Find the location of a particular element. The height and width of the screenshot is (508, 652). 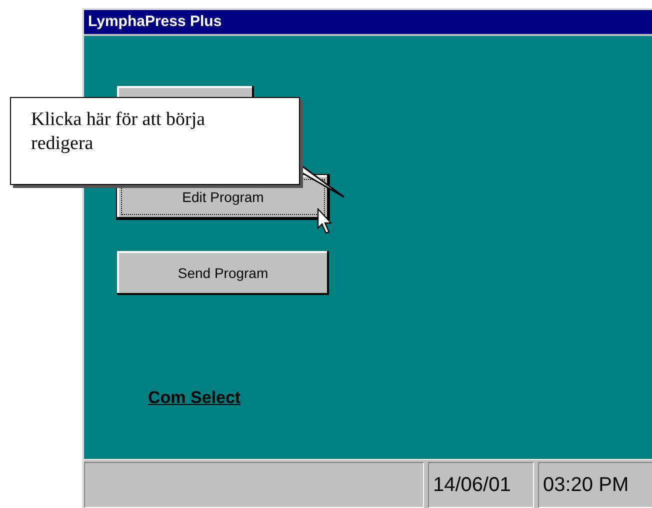

program-button: Send Program is located at coordinates (223, 273).